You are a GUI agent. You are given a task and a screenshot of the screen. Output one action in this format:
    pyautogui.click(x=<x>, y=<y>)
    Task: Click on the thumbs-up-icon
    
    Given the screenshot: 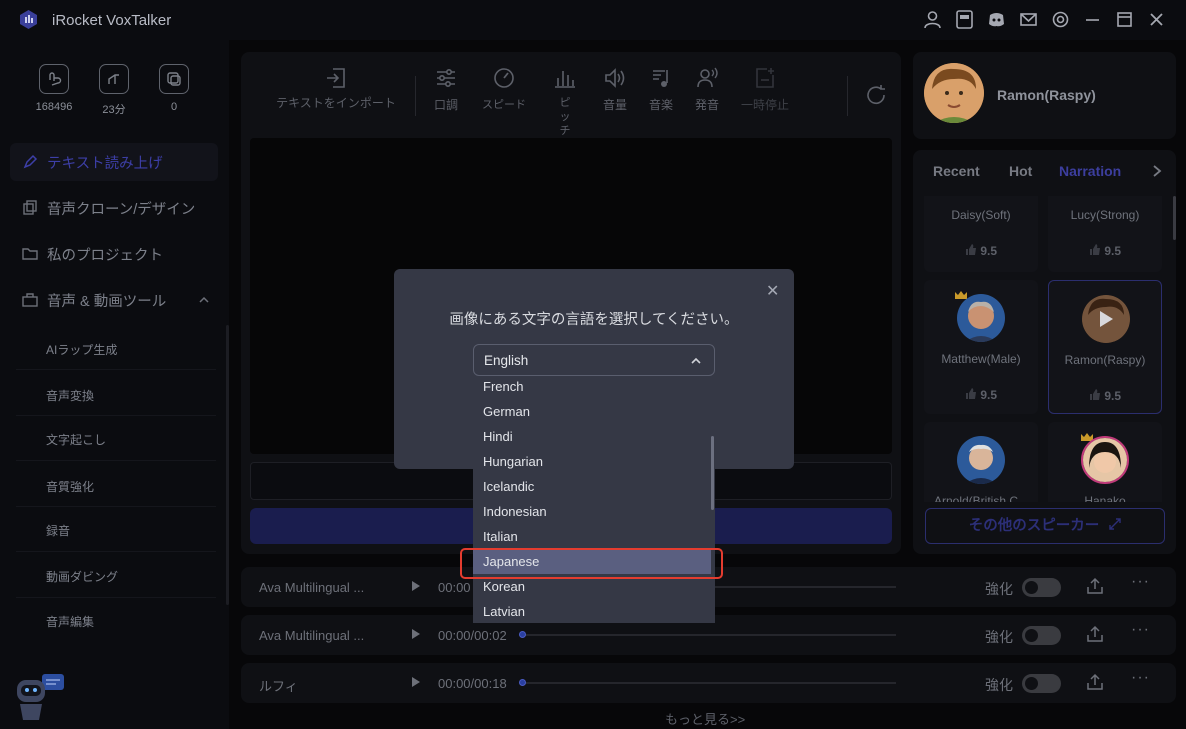 What is the action you would take?
    pyautogui.click(x=970, y=249)
    